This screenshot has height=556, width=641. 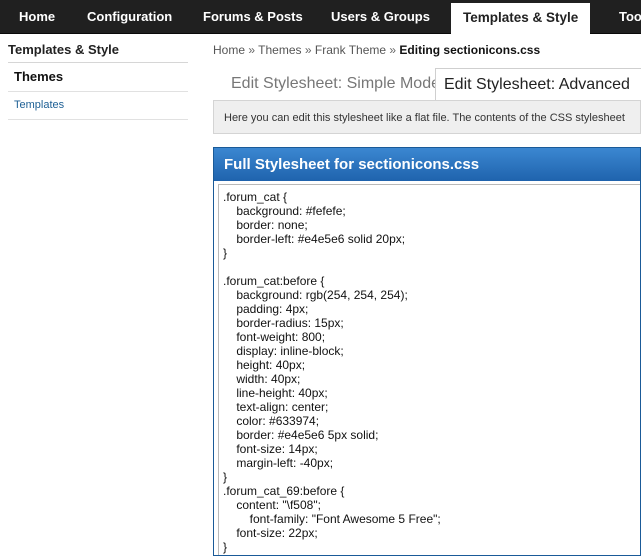 I want to click on breadcrumb-theme: Frank Theme, so click(x=350, y=50).